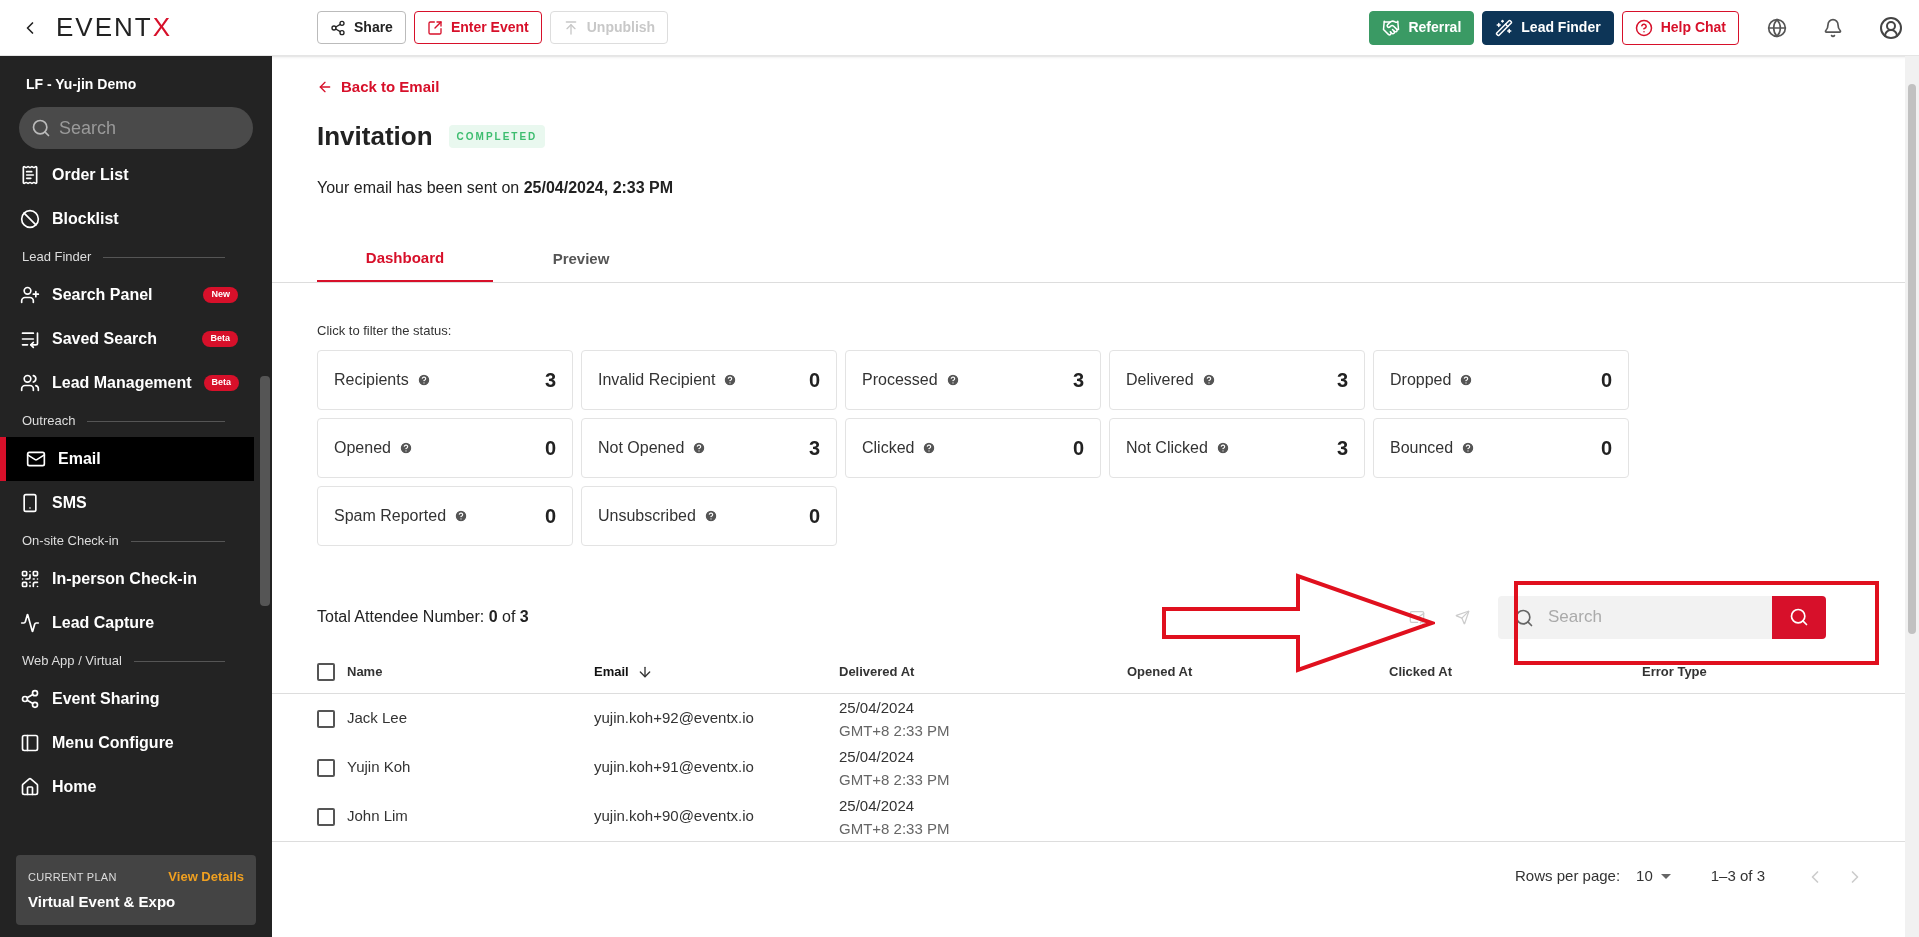  Describe the element at coordinates (127, 175) in the screenshot. I see `sidebar-item: Order List` at that location.